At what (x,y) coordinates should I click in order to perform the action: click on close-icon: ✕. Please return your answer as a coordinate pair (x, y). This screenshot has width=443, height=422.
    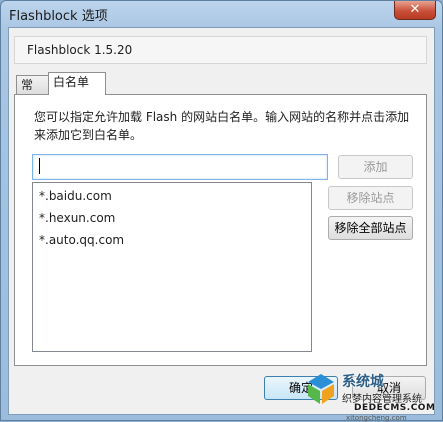
    Looking at the image, I should click on (415, 9).